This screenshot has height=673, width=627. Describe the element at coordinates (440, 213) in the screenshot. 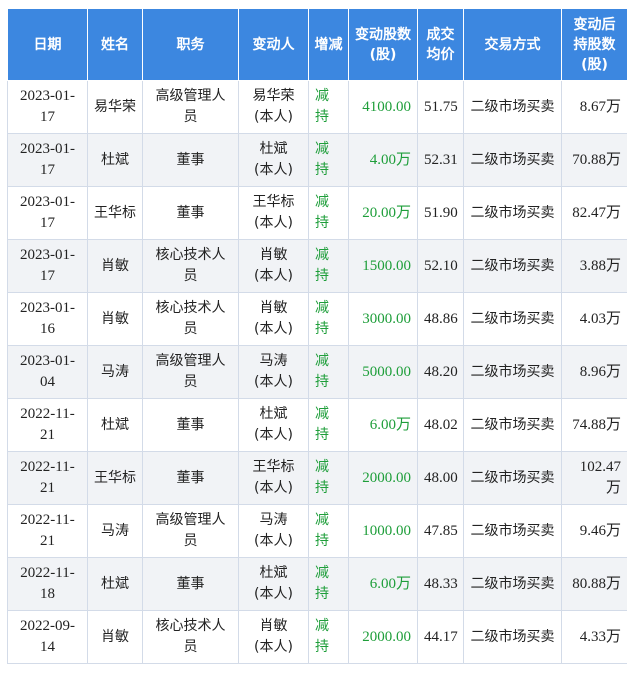

I see `cell-price: 51.90` at that location.